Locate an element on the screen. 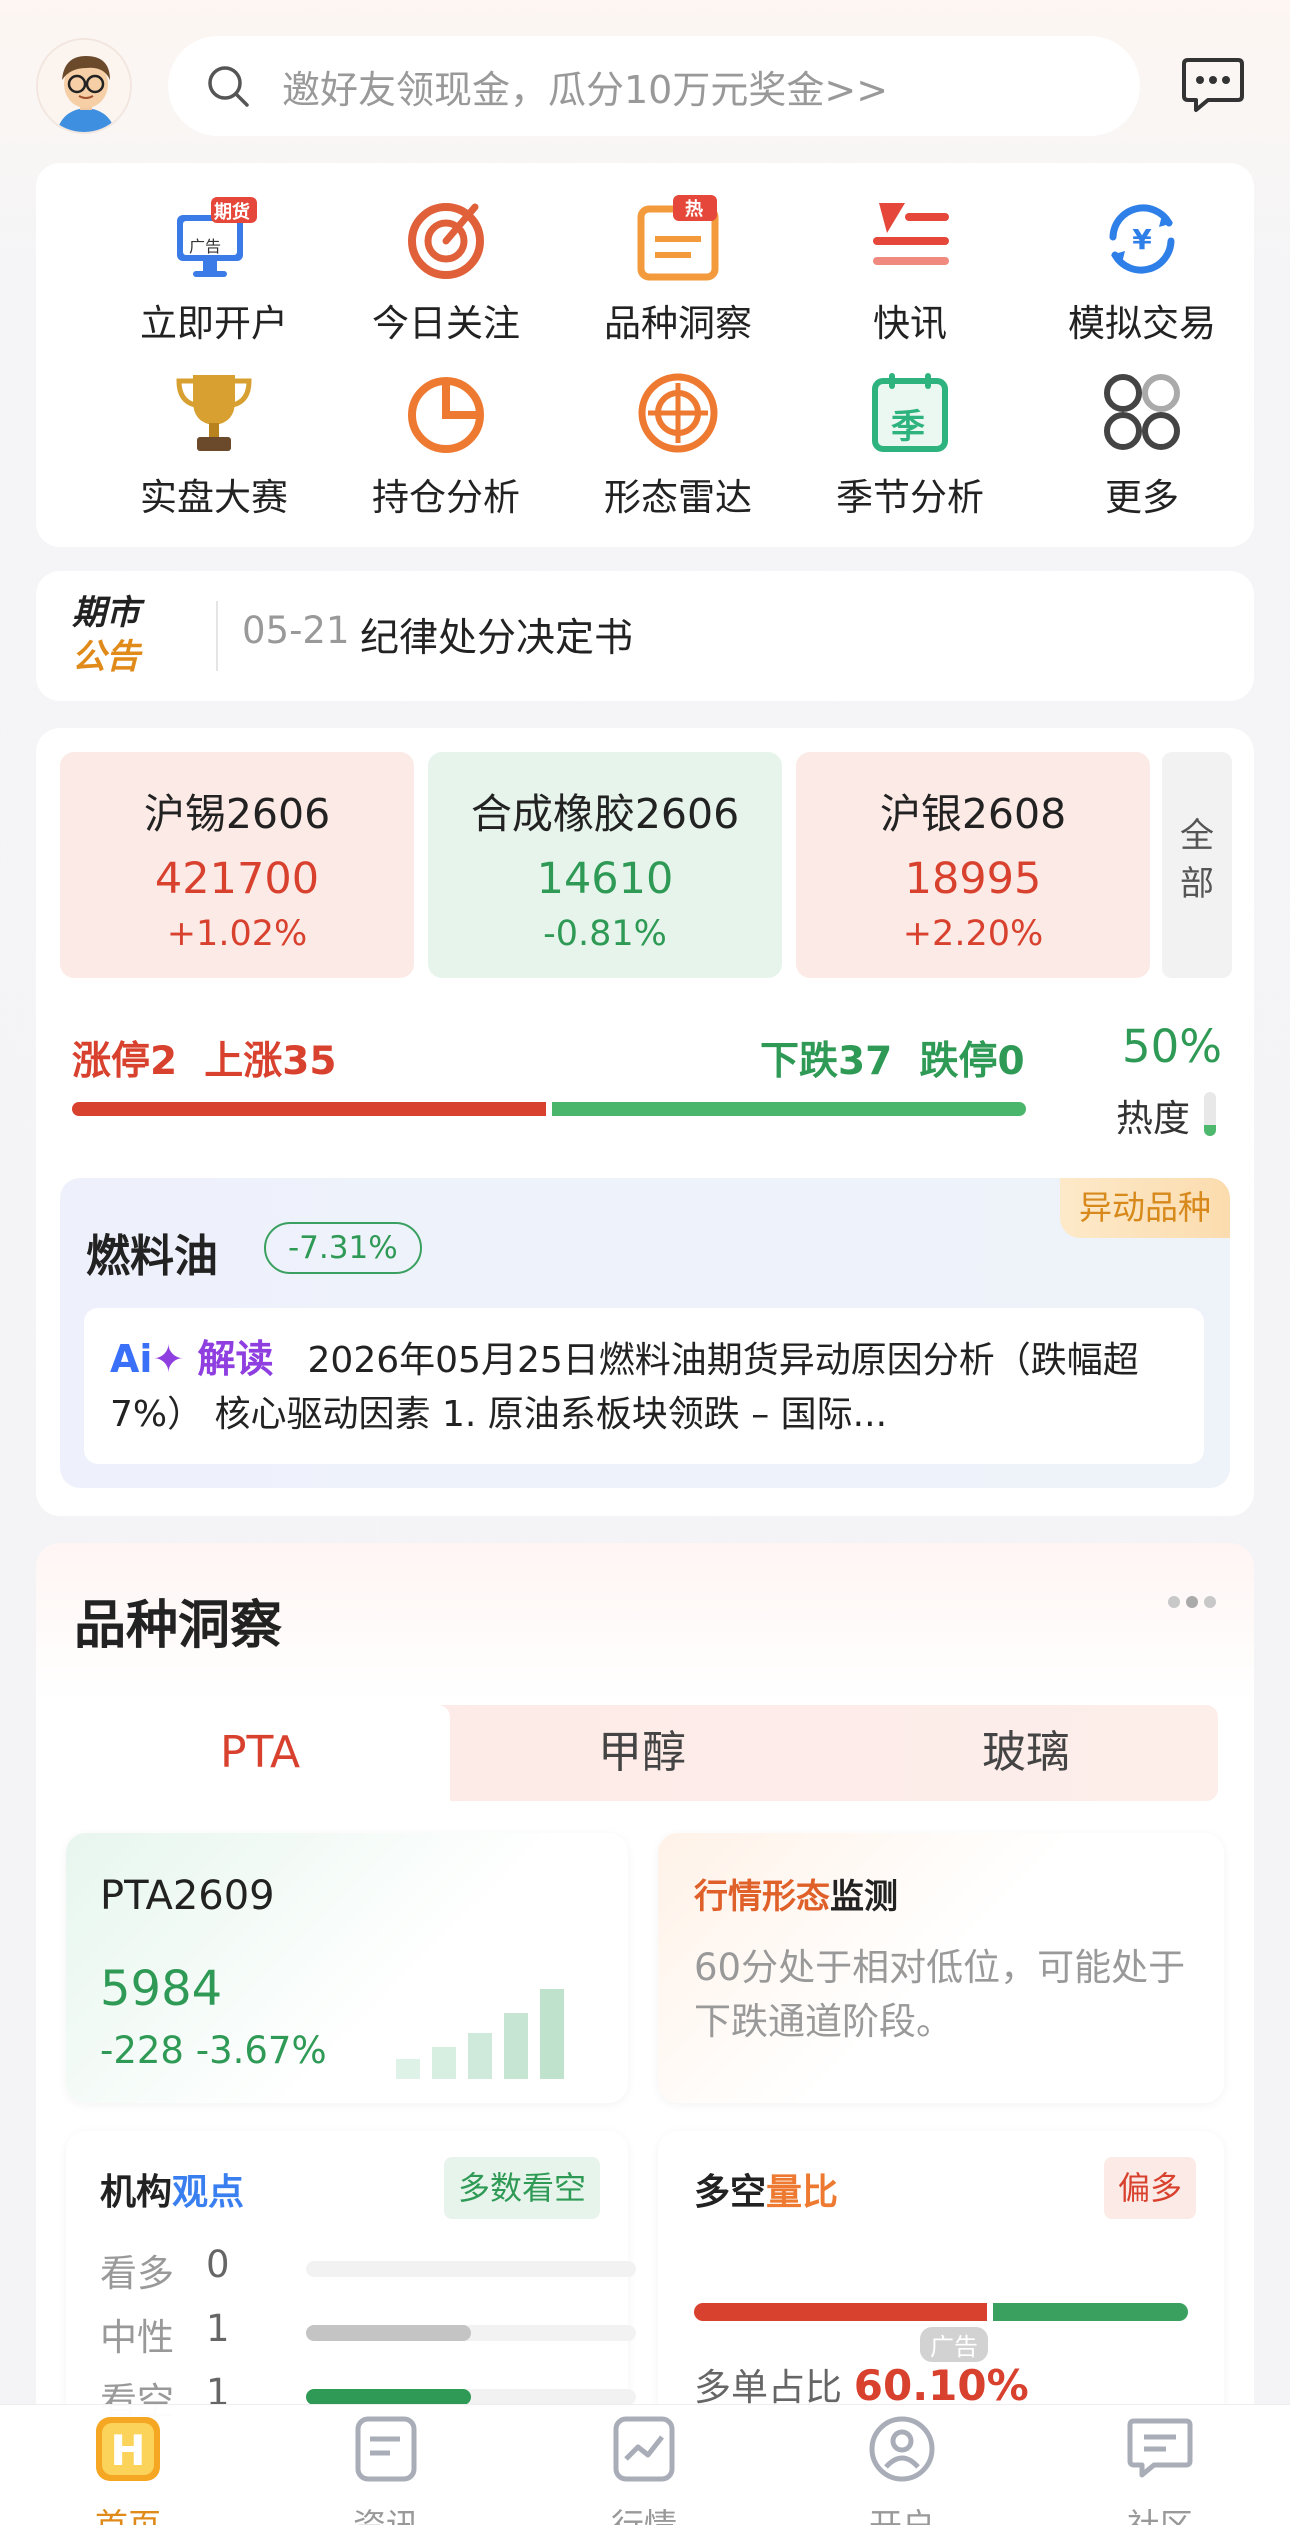 The image size is (1290, 2525). grid-item-pattern-radar: 形态雷达 is located at coordinates (678, 447).